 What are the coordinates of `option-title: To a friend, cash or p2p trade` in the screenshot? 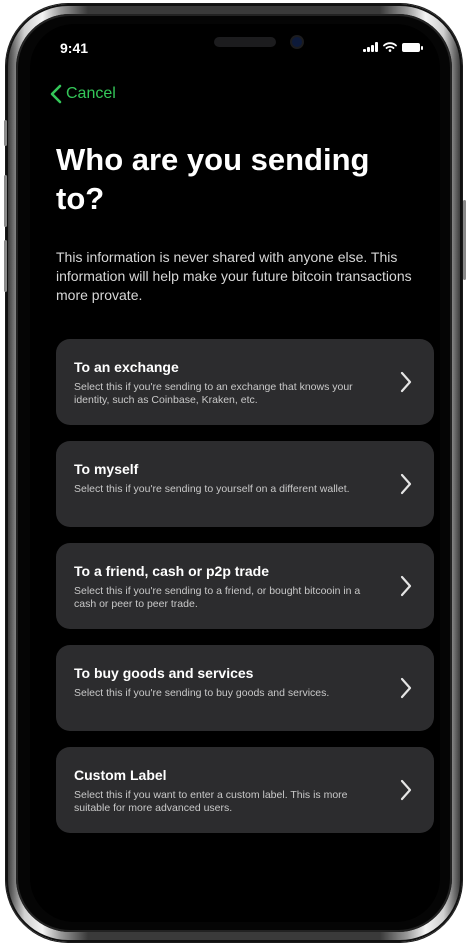 It's located at (172, 571).